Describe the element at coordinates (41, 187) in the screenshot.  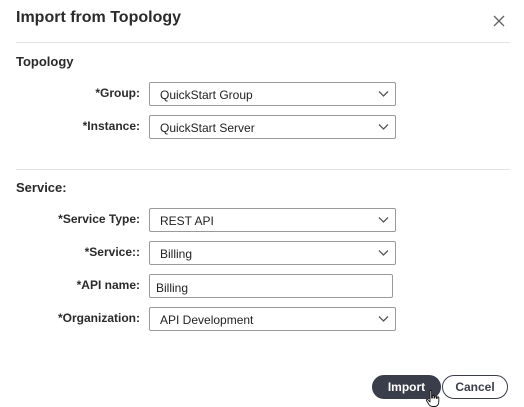
I see `service-heading: Service:` at that location.